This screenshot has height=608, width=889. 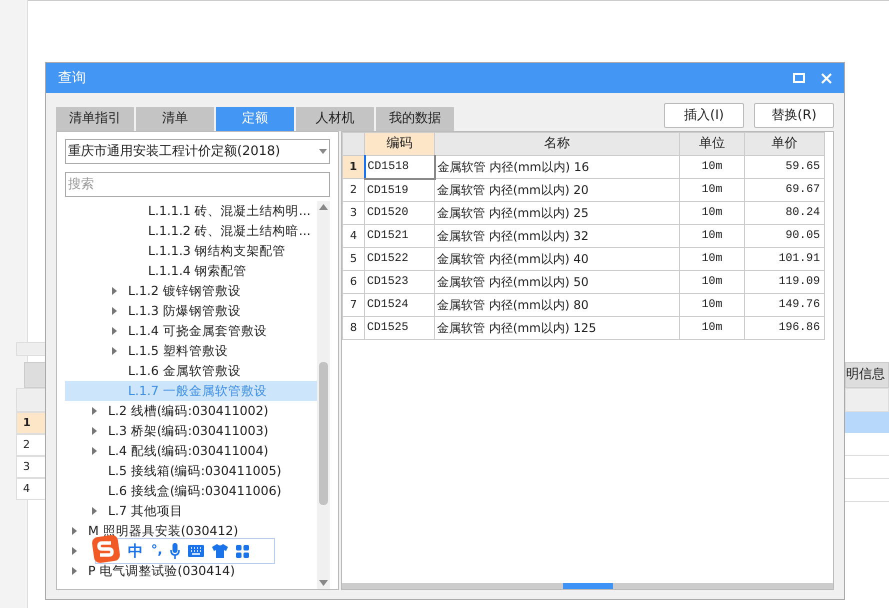 What do you see at coordinates (557, 190) in the screenshot?
I see `table-cell: 金属软管 内径(mm以内) 20` at bounding box center [557, 190].